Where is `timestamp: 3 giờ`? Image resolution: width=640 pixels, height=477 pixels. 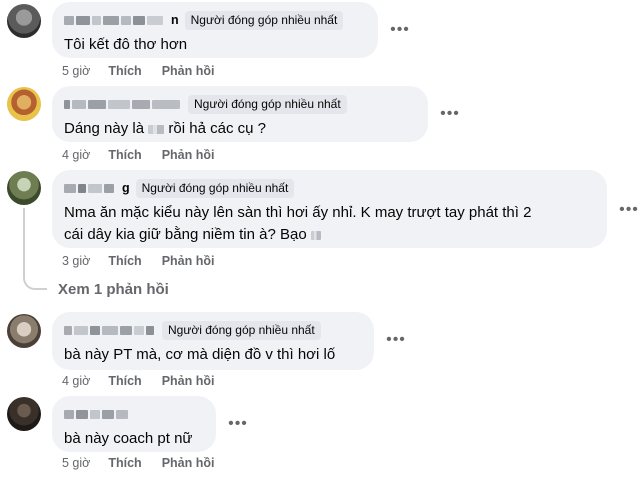 timestamp: 3 giờ is located at coordinates (76, 261).